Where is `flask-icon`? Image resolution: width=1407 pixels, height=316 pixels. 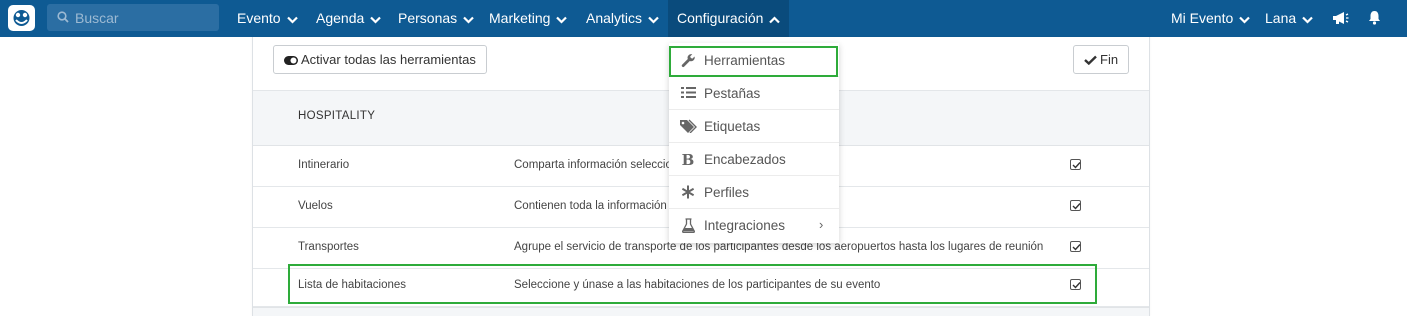
flask-icon is located at coordinates (688, 226).